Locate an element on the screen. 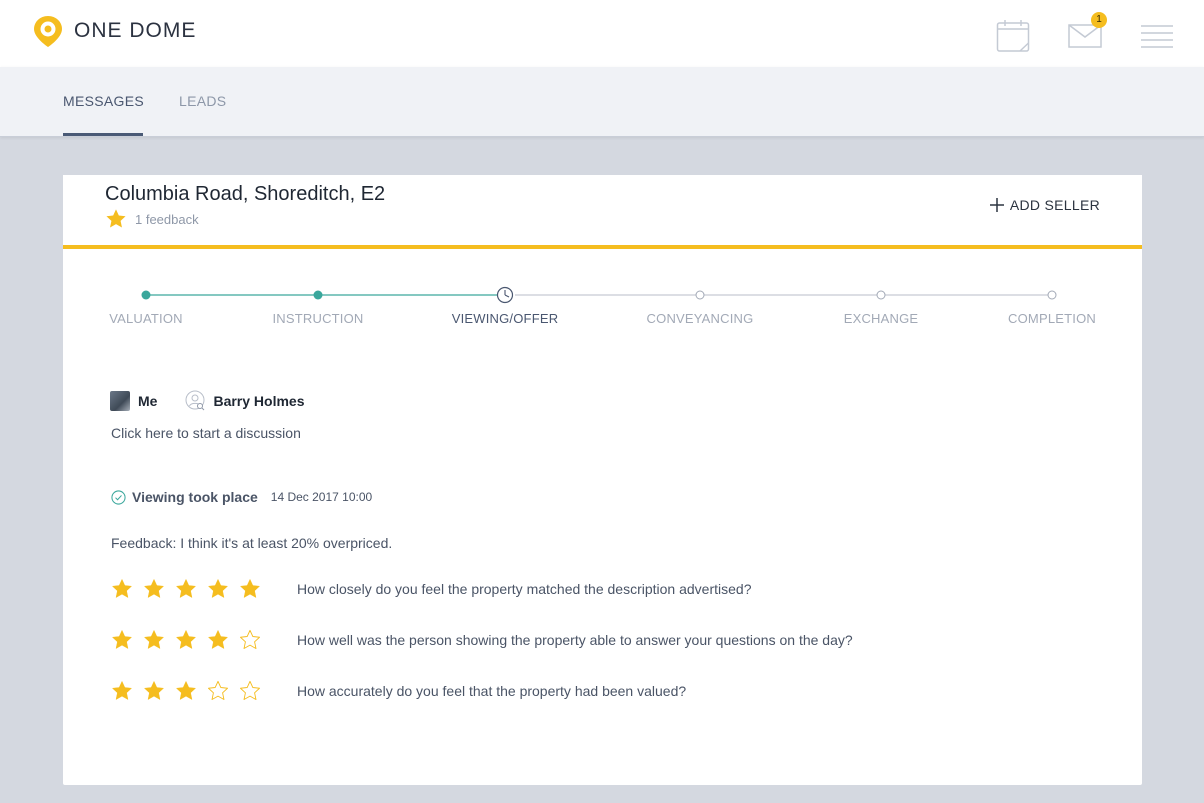  step-label-viewing-offer: VIEWING/OFFER is located at coordinates (505, 318).